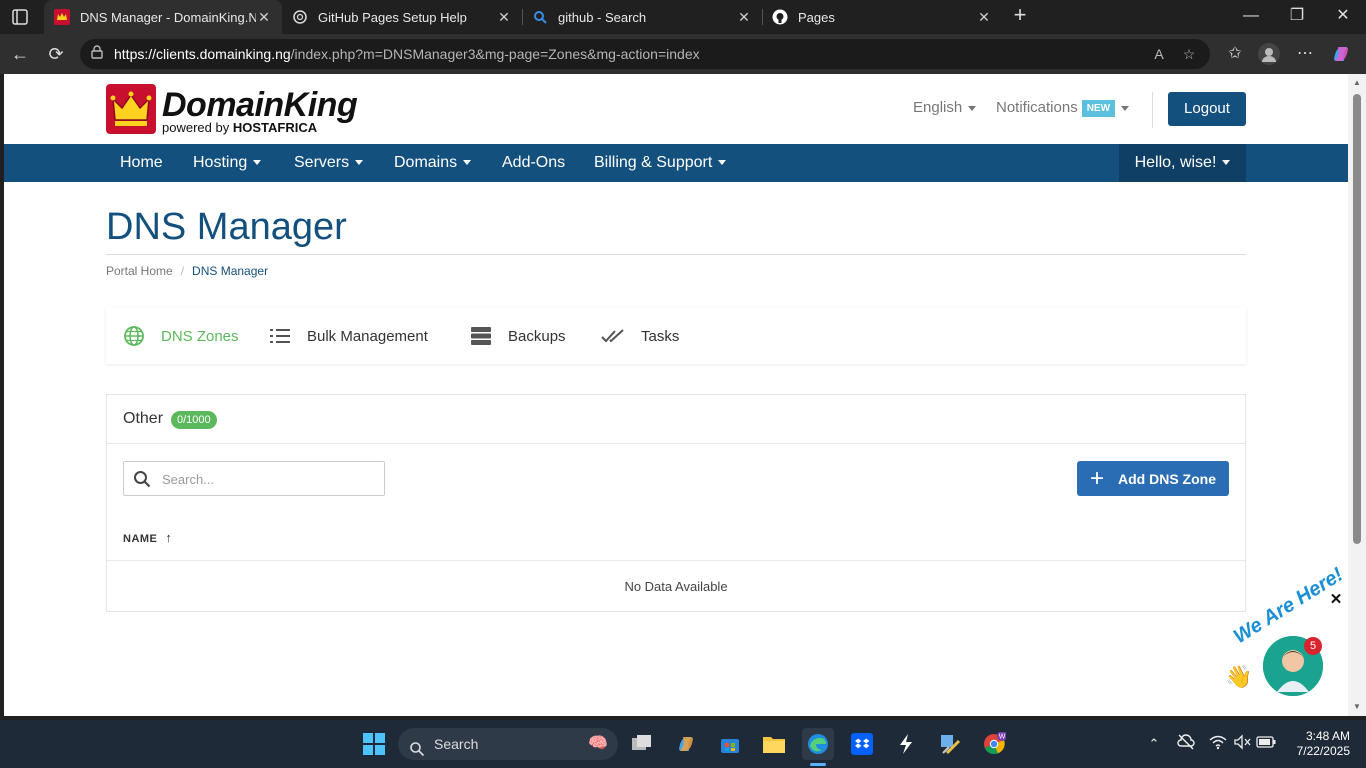 The height and width of the screenshot is (768, 1366). Describe the element at coordinates (686, 744) in the screenshot. I see `copilot-app-icon` at that location.